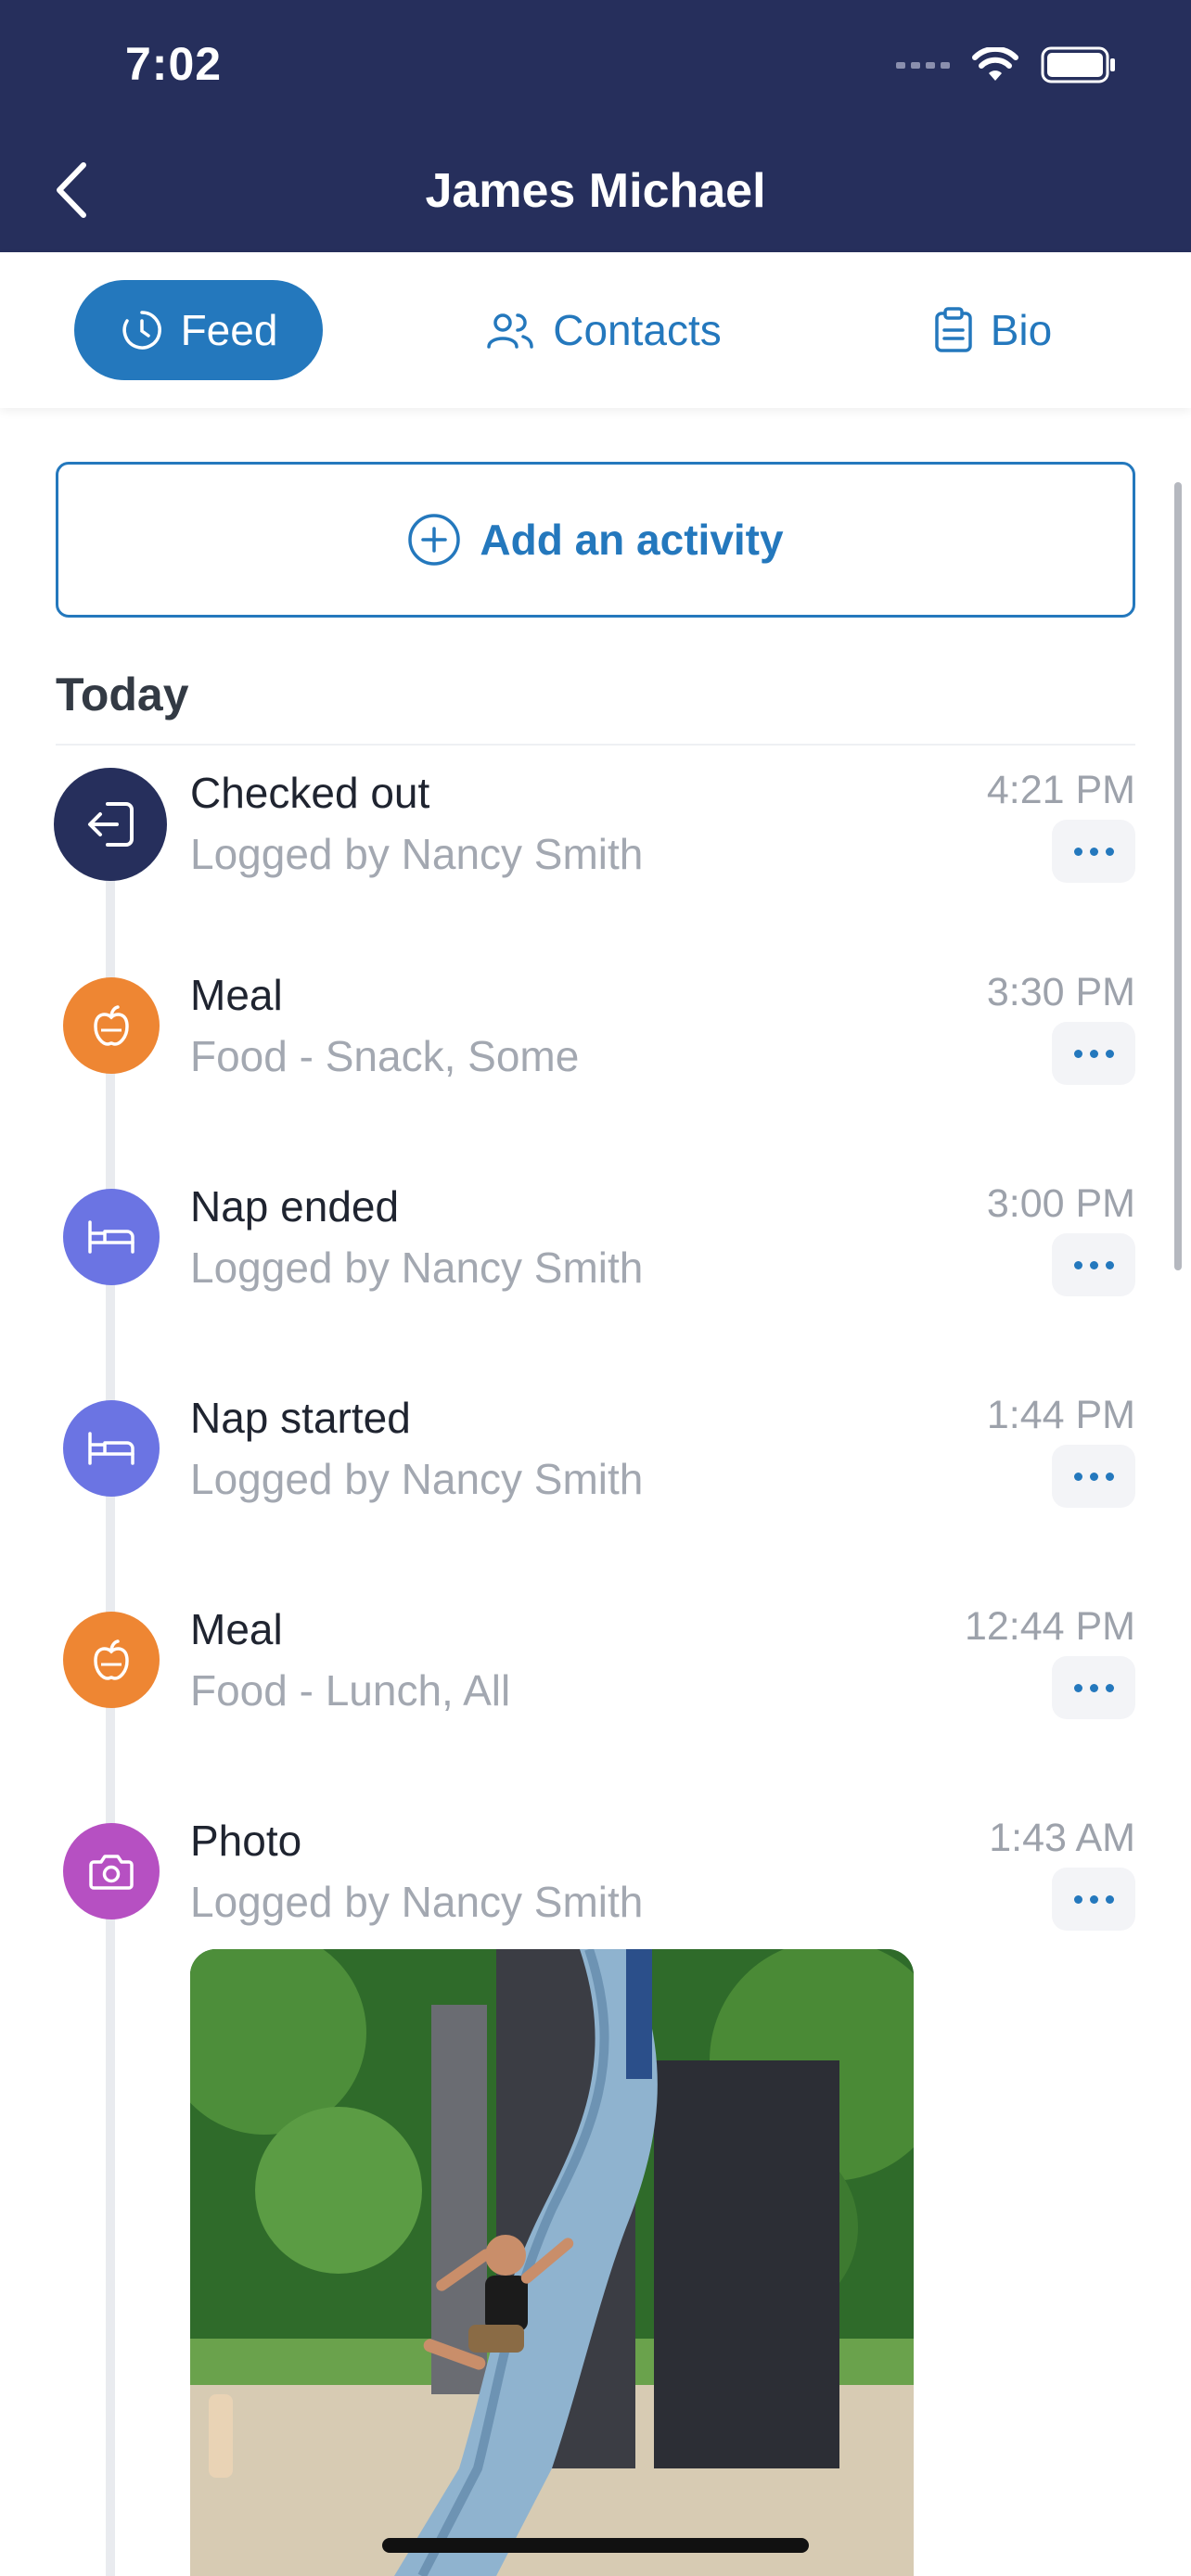  I want to click on feed-item: Photo Logged by Nancy Smith 1:43 AM, so click(595, 1886).